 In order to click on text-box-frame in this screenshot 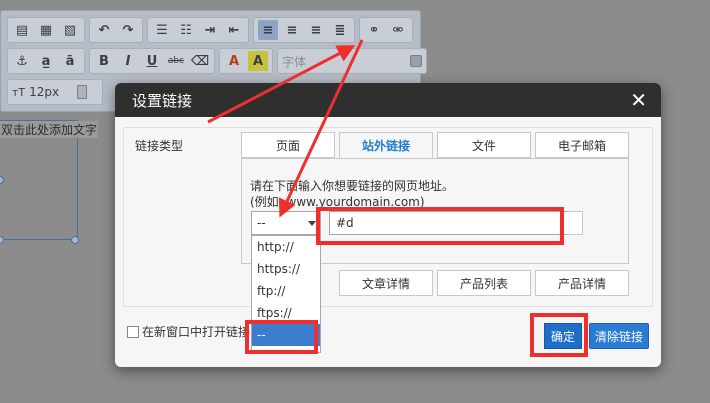, I will do `click(39, 180)`.